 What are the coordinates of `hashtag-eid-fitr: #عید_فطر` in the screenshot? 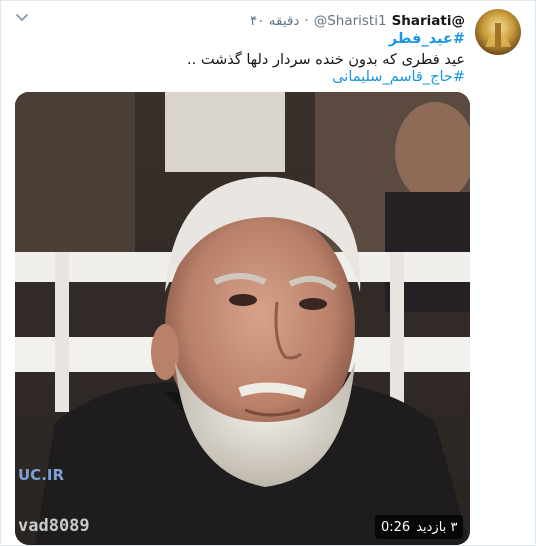 It's located at (245, 39).